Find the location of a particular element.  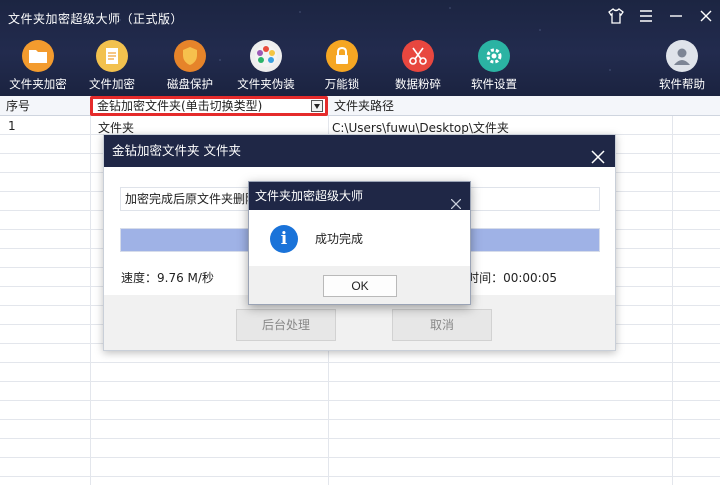

window-controls is located at coordinates (661, 16).